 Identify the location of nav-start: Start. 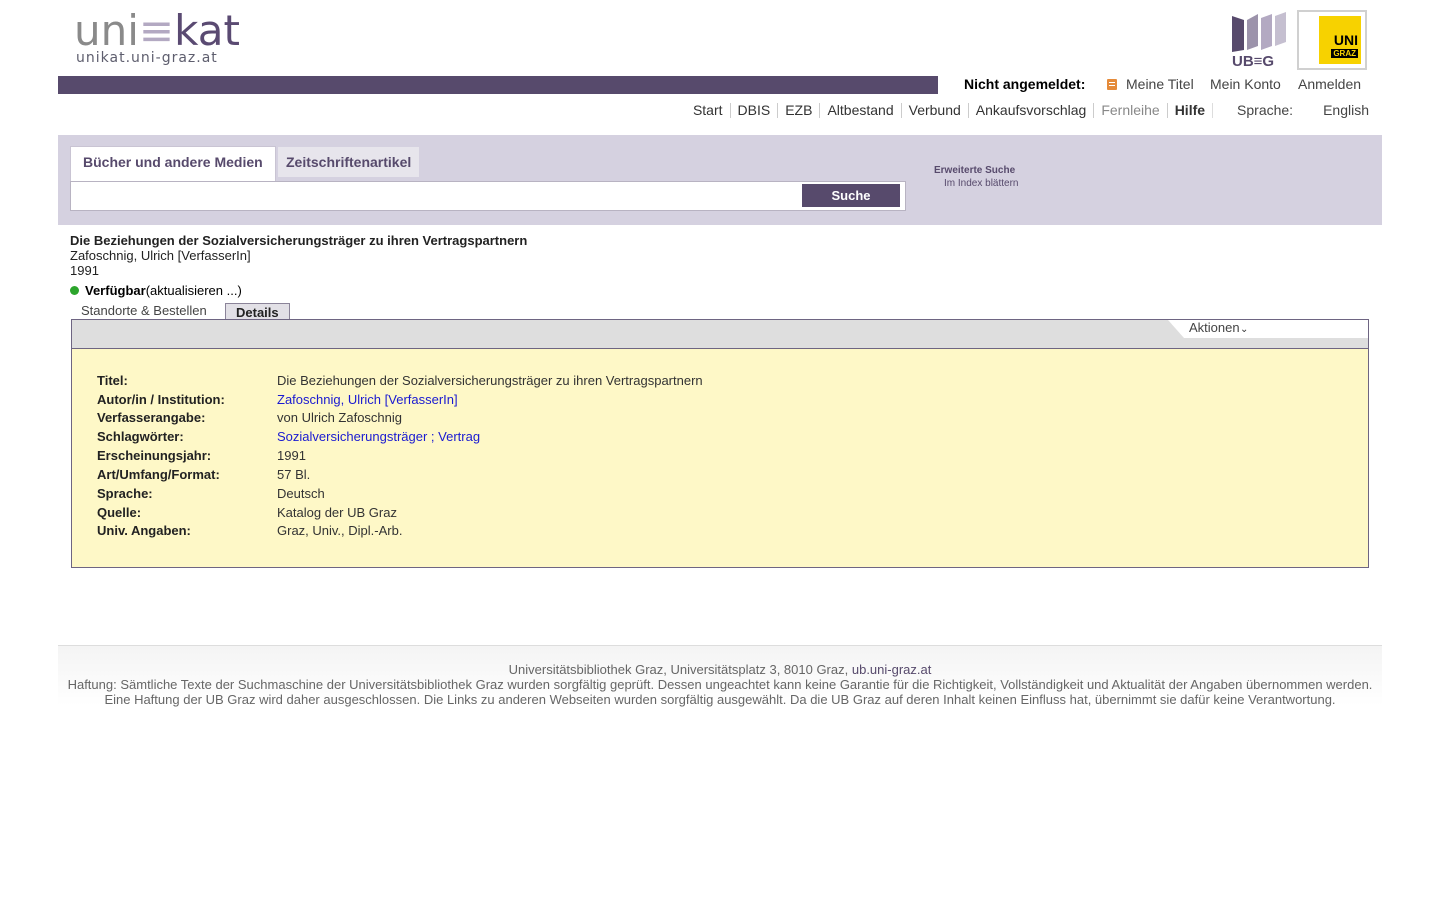
(708, 110).